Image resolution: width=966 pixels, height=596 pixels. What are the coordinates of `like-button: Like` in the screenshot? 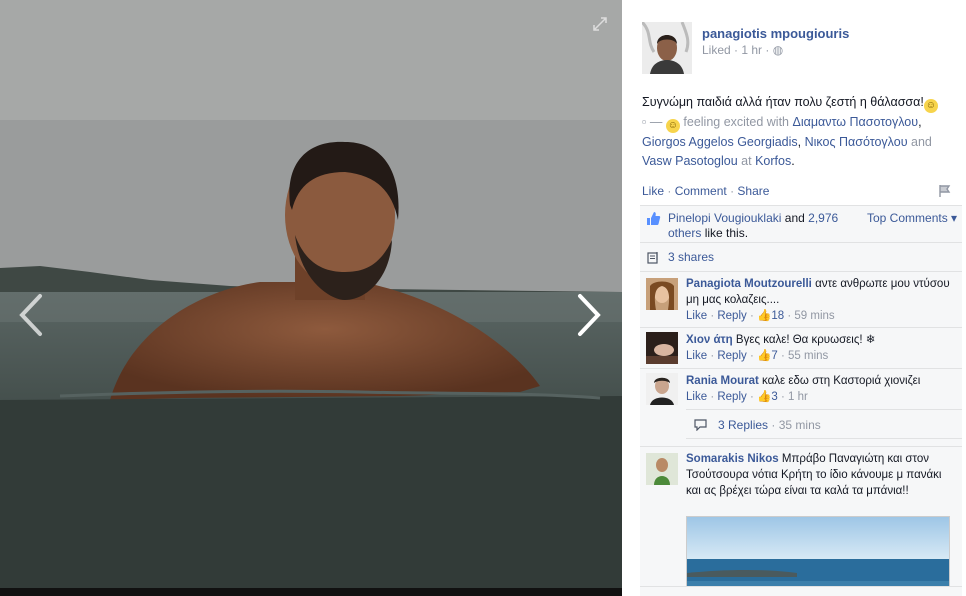 It's located at (653, 191).